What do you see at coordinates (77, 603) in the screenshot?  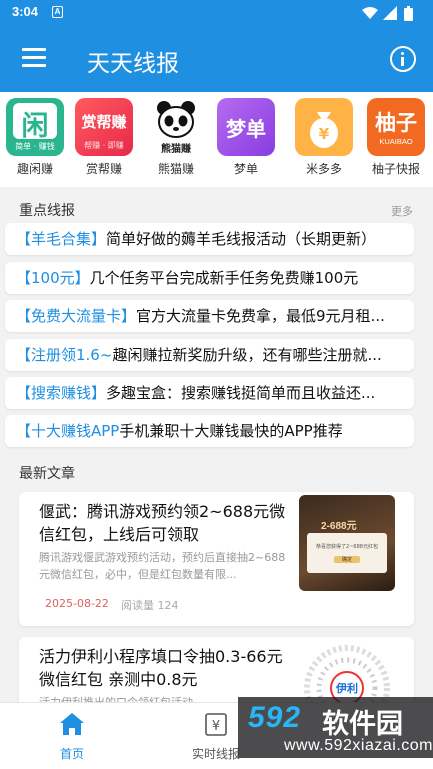 I see `article-date: 2025-08-22` at bounding box center [77, 603].